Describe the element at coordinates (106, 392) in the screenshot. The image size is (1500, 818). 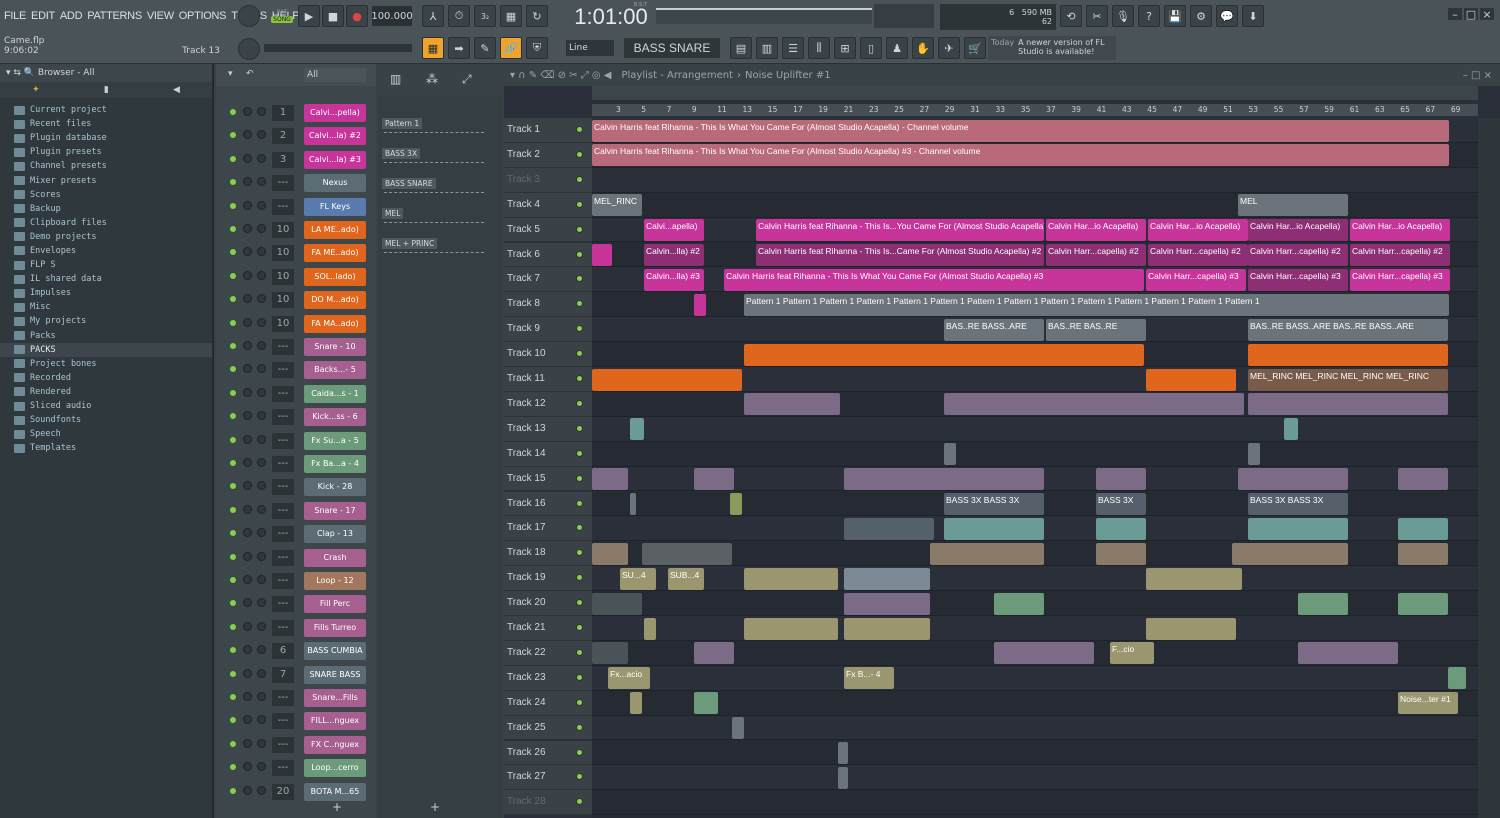
I see `browser-item: Rendered` at that location.